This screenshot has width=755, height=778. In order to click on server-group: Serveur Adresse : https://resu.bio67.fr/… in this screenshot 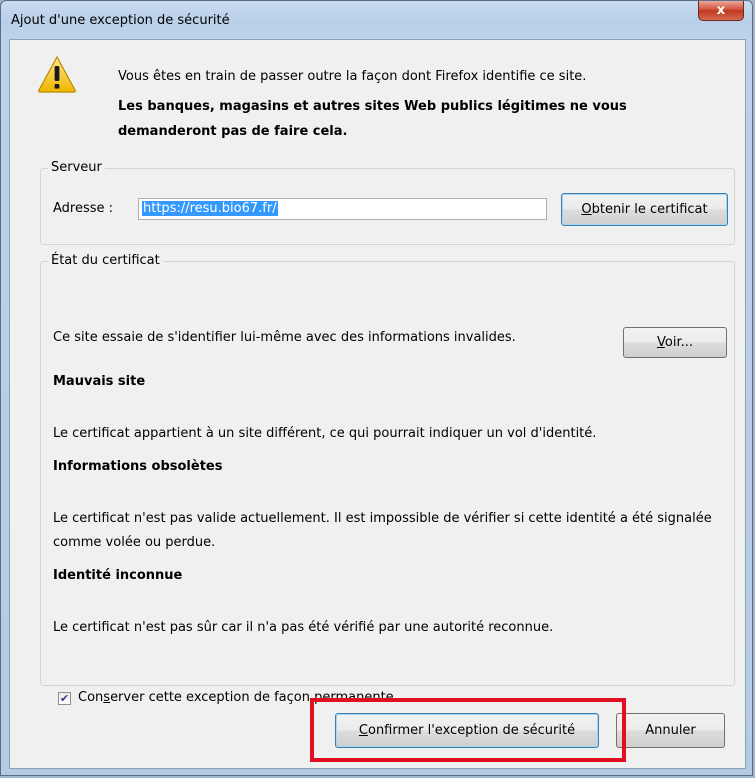, I will do `click(387, 202)`.